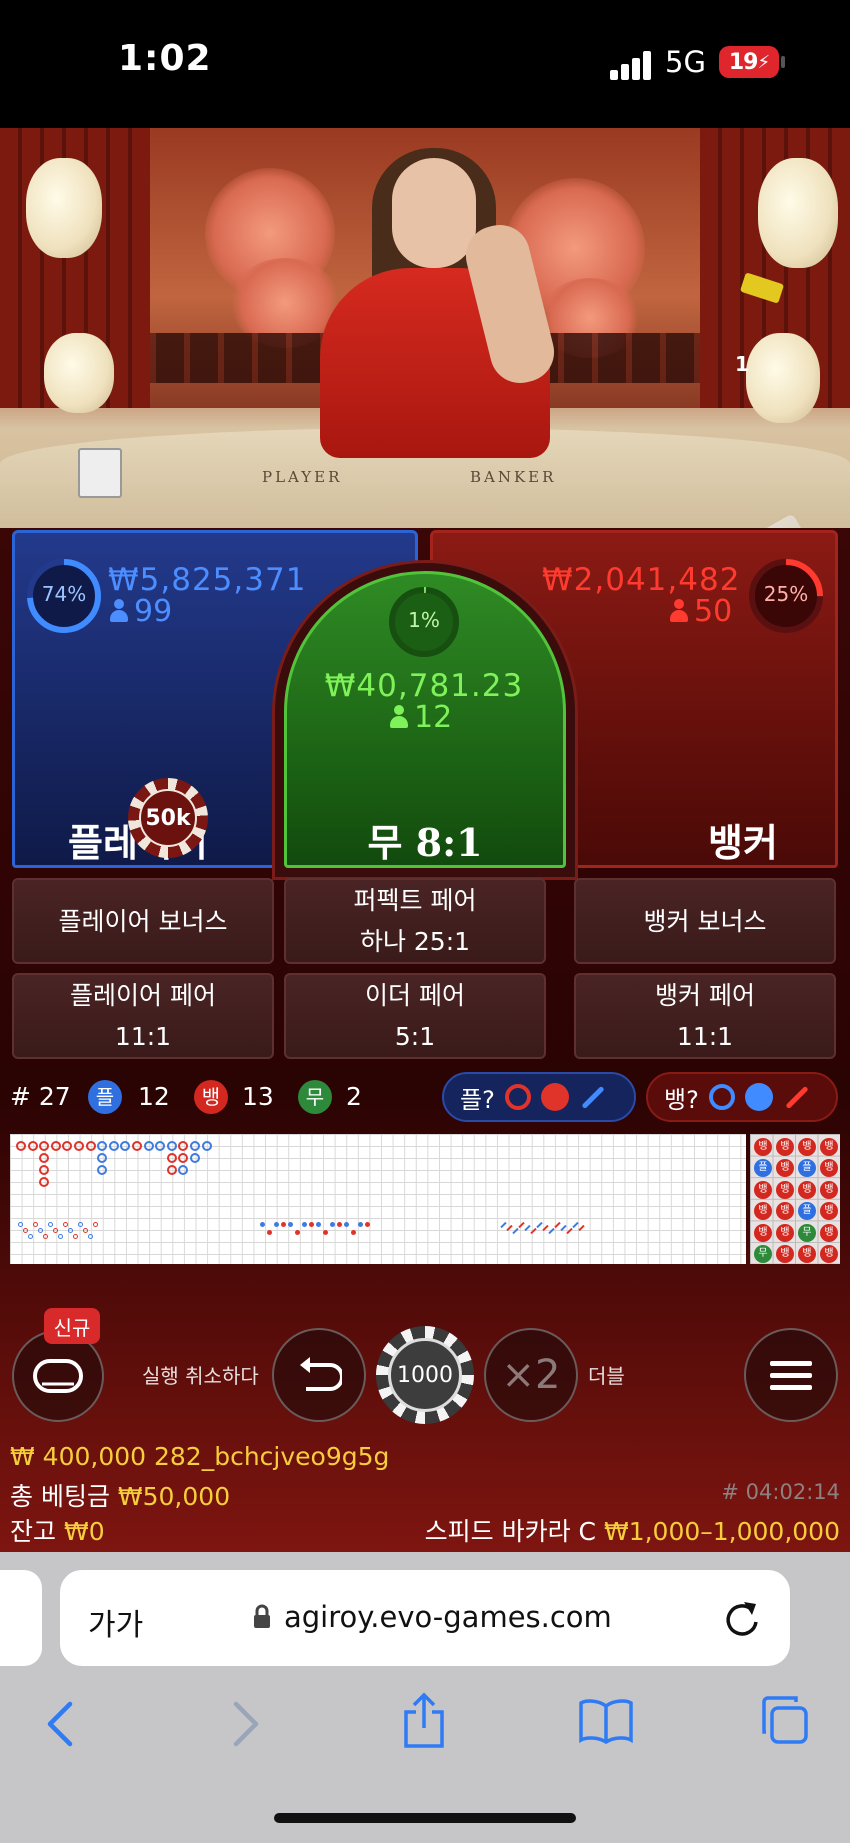 The width and height of the screenshot is (850, 1843). I want to click on banker-count-value: 50, so click(713, 611).